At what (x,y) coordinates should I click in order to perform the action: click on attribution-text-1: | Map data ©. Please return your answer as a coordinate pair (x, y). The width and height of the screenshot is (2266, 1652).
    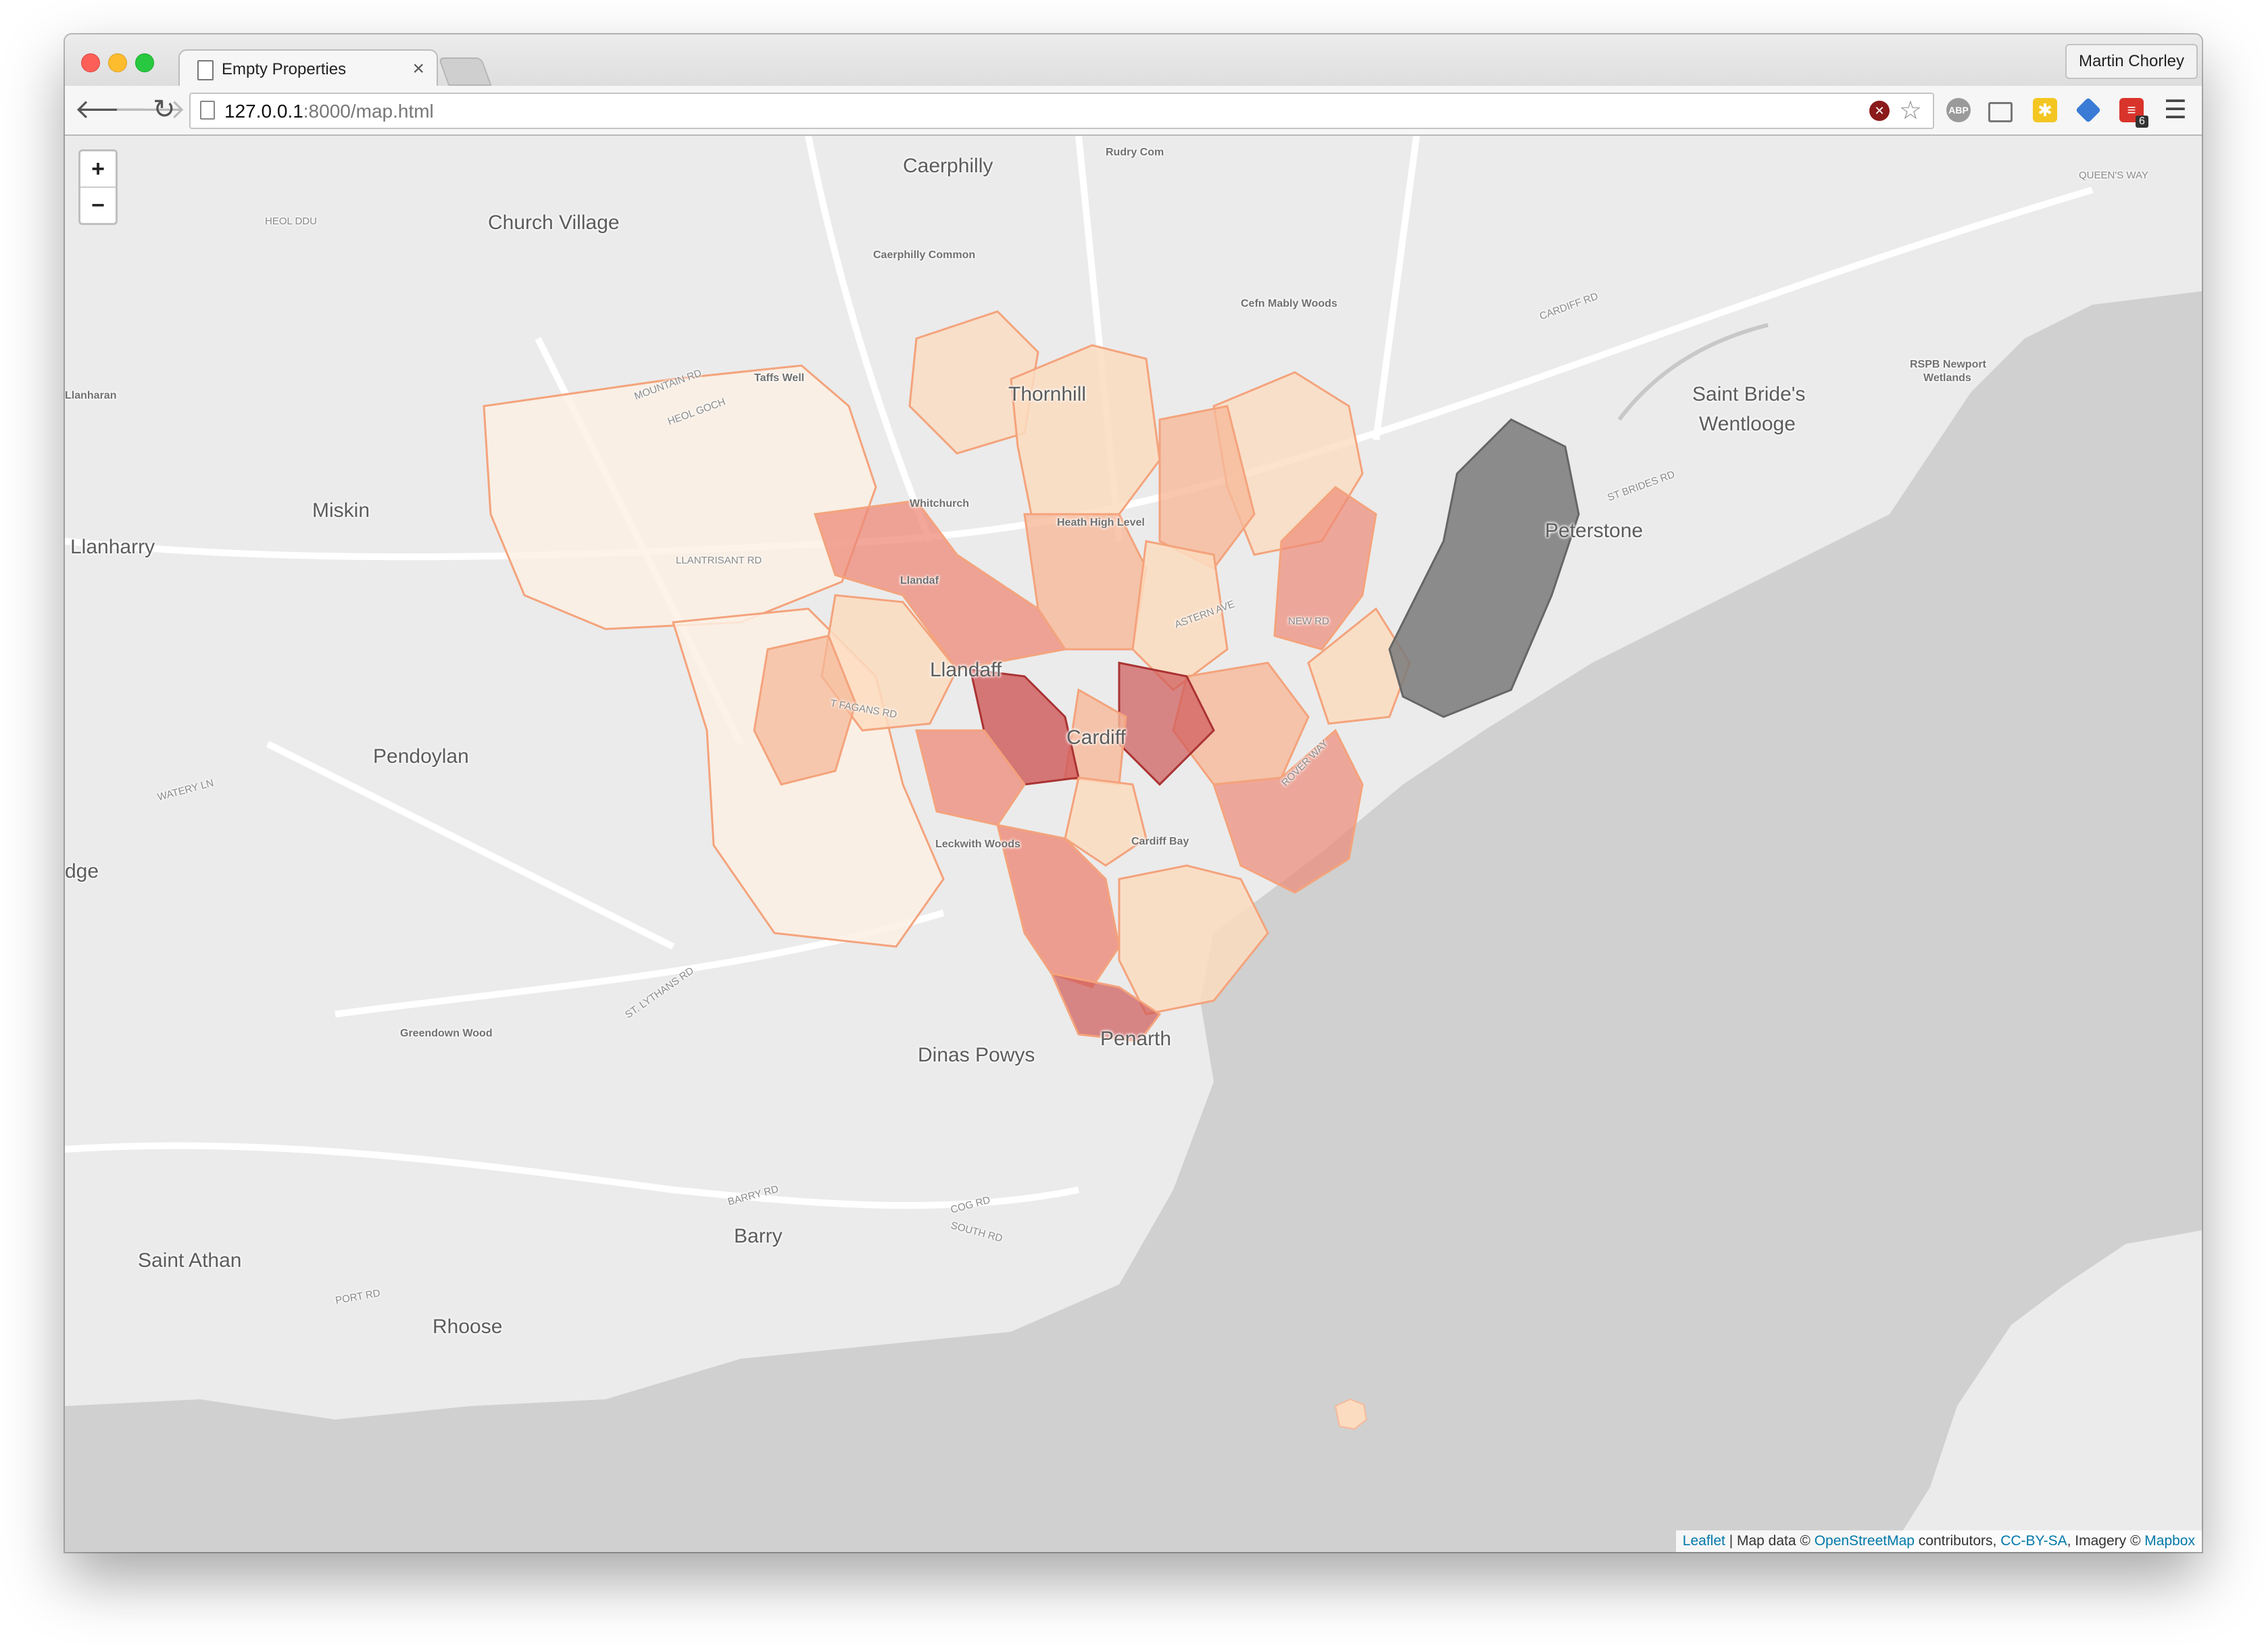
    Looking at the image, I should click on (1770, 1541).